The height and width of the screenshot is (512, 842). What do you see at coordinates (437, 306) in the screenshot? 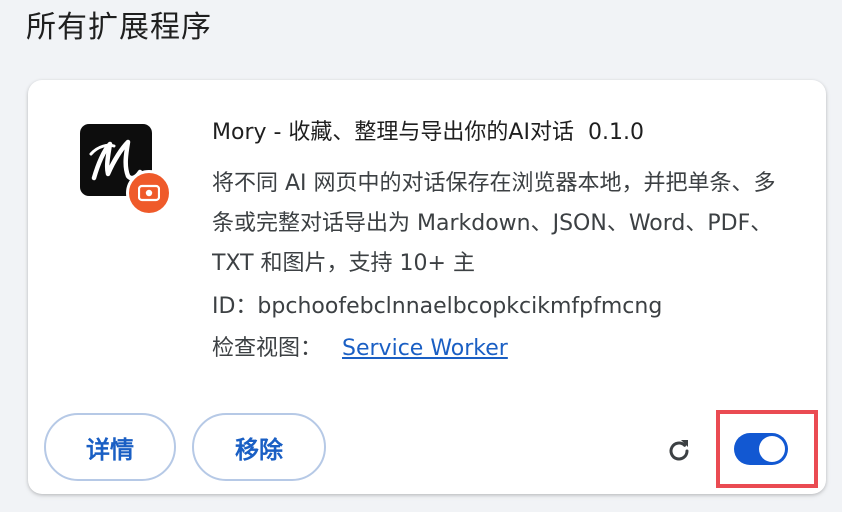
I see `extension-id: ID：bpchoofebclnnaelbcopkcikmfpfmcng` at bounding box center [437, 306].